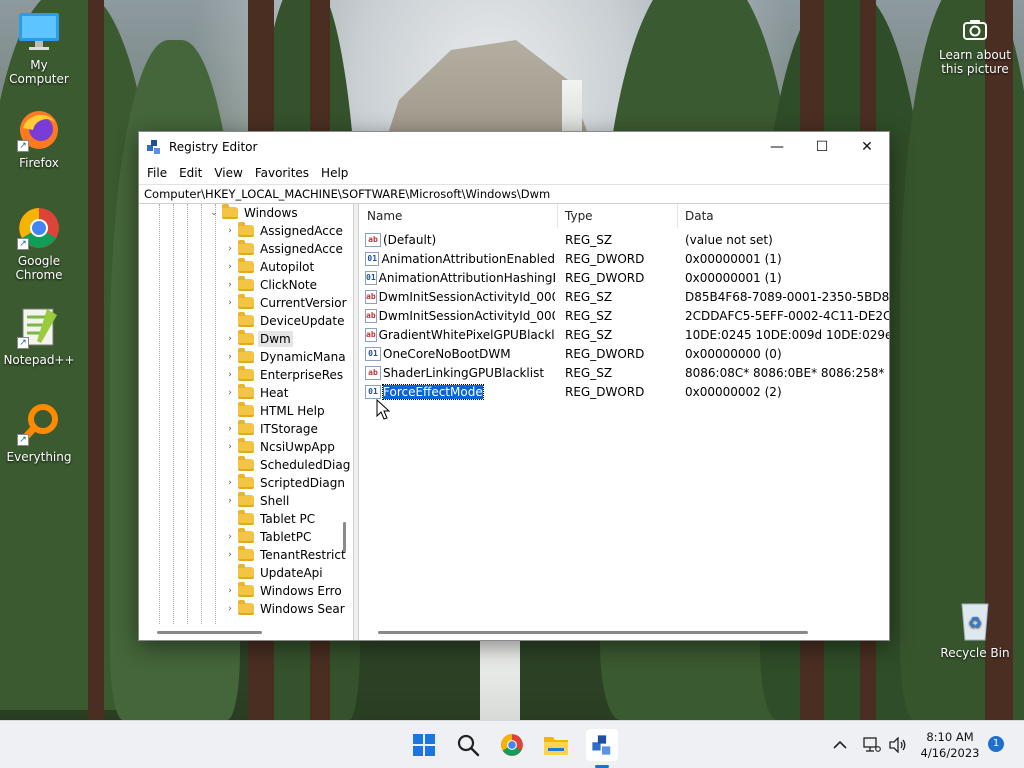 The image size is (1024, 768). Describe the element at coordinates (777, 147) in the screenshot. I see `minimize-button: —` at that location.